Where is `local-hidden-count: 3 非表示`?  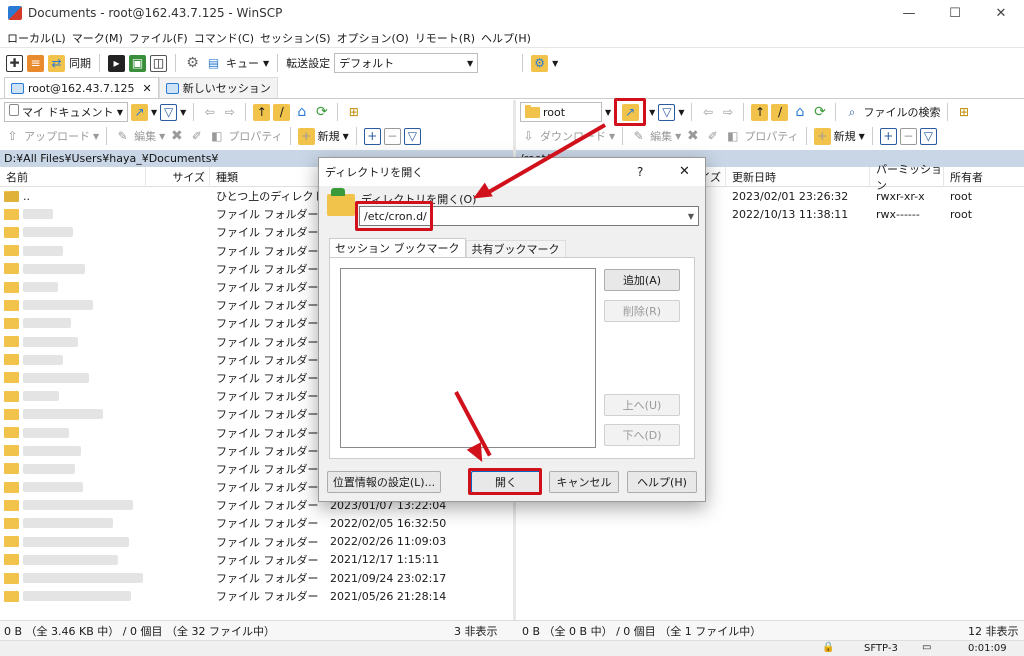 local-hidden-count: 3 非表示 is located at coordinates (483, 631).